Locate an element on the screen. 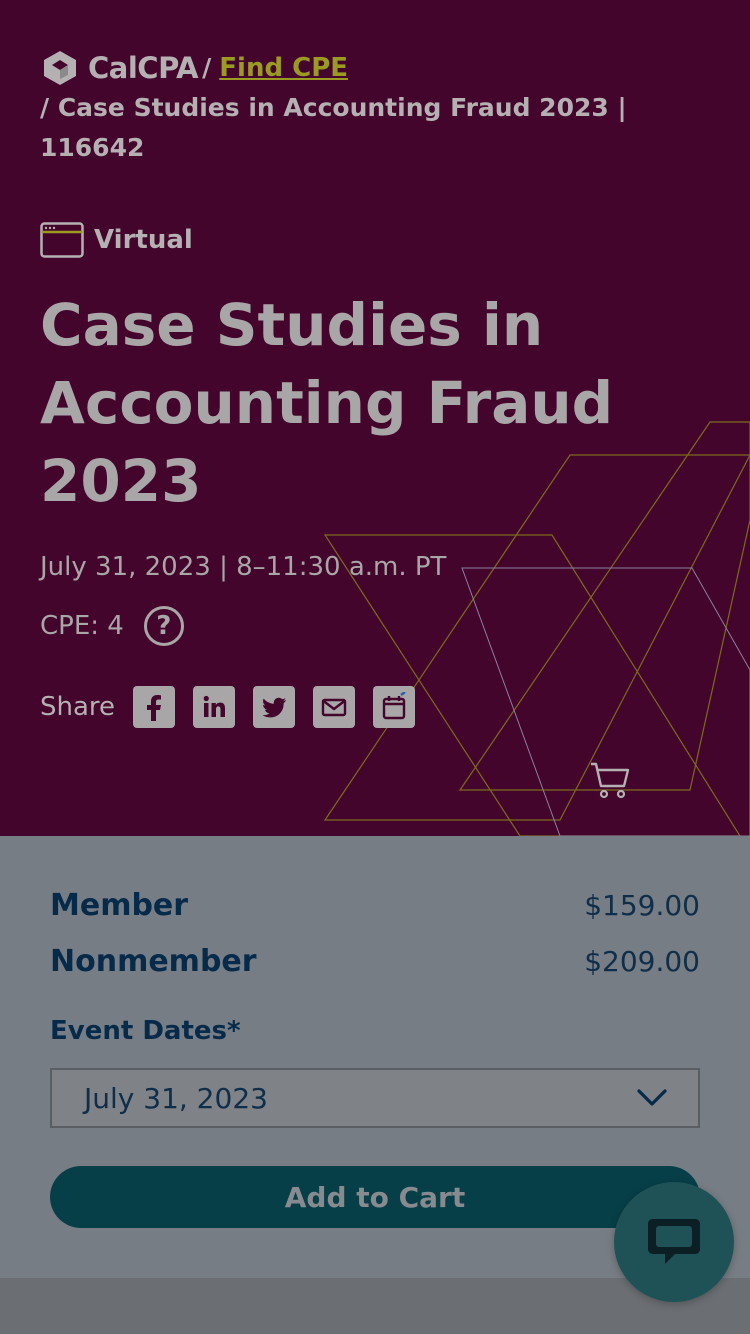 This screenshot has height=1334, width=750. chevron-down-icon is located at coordinates (652, 1097).